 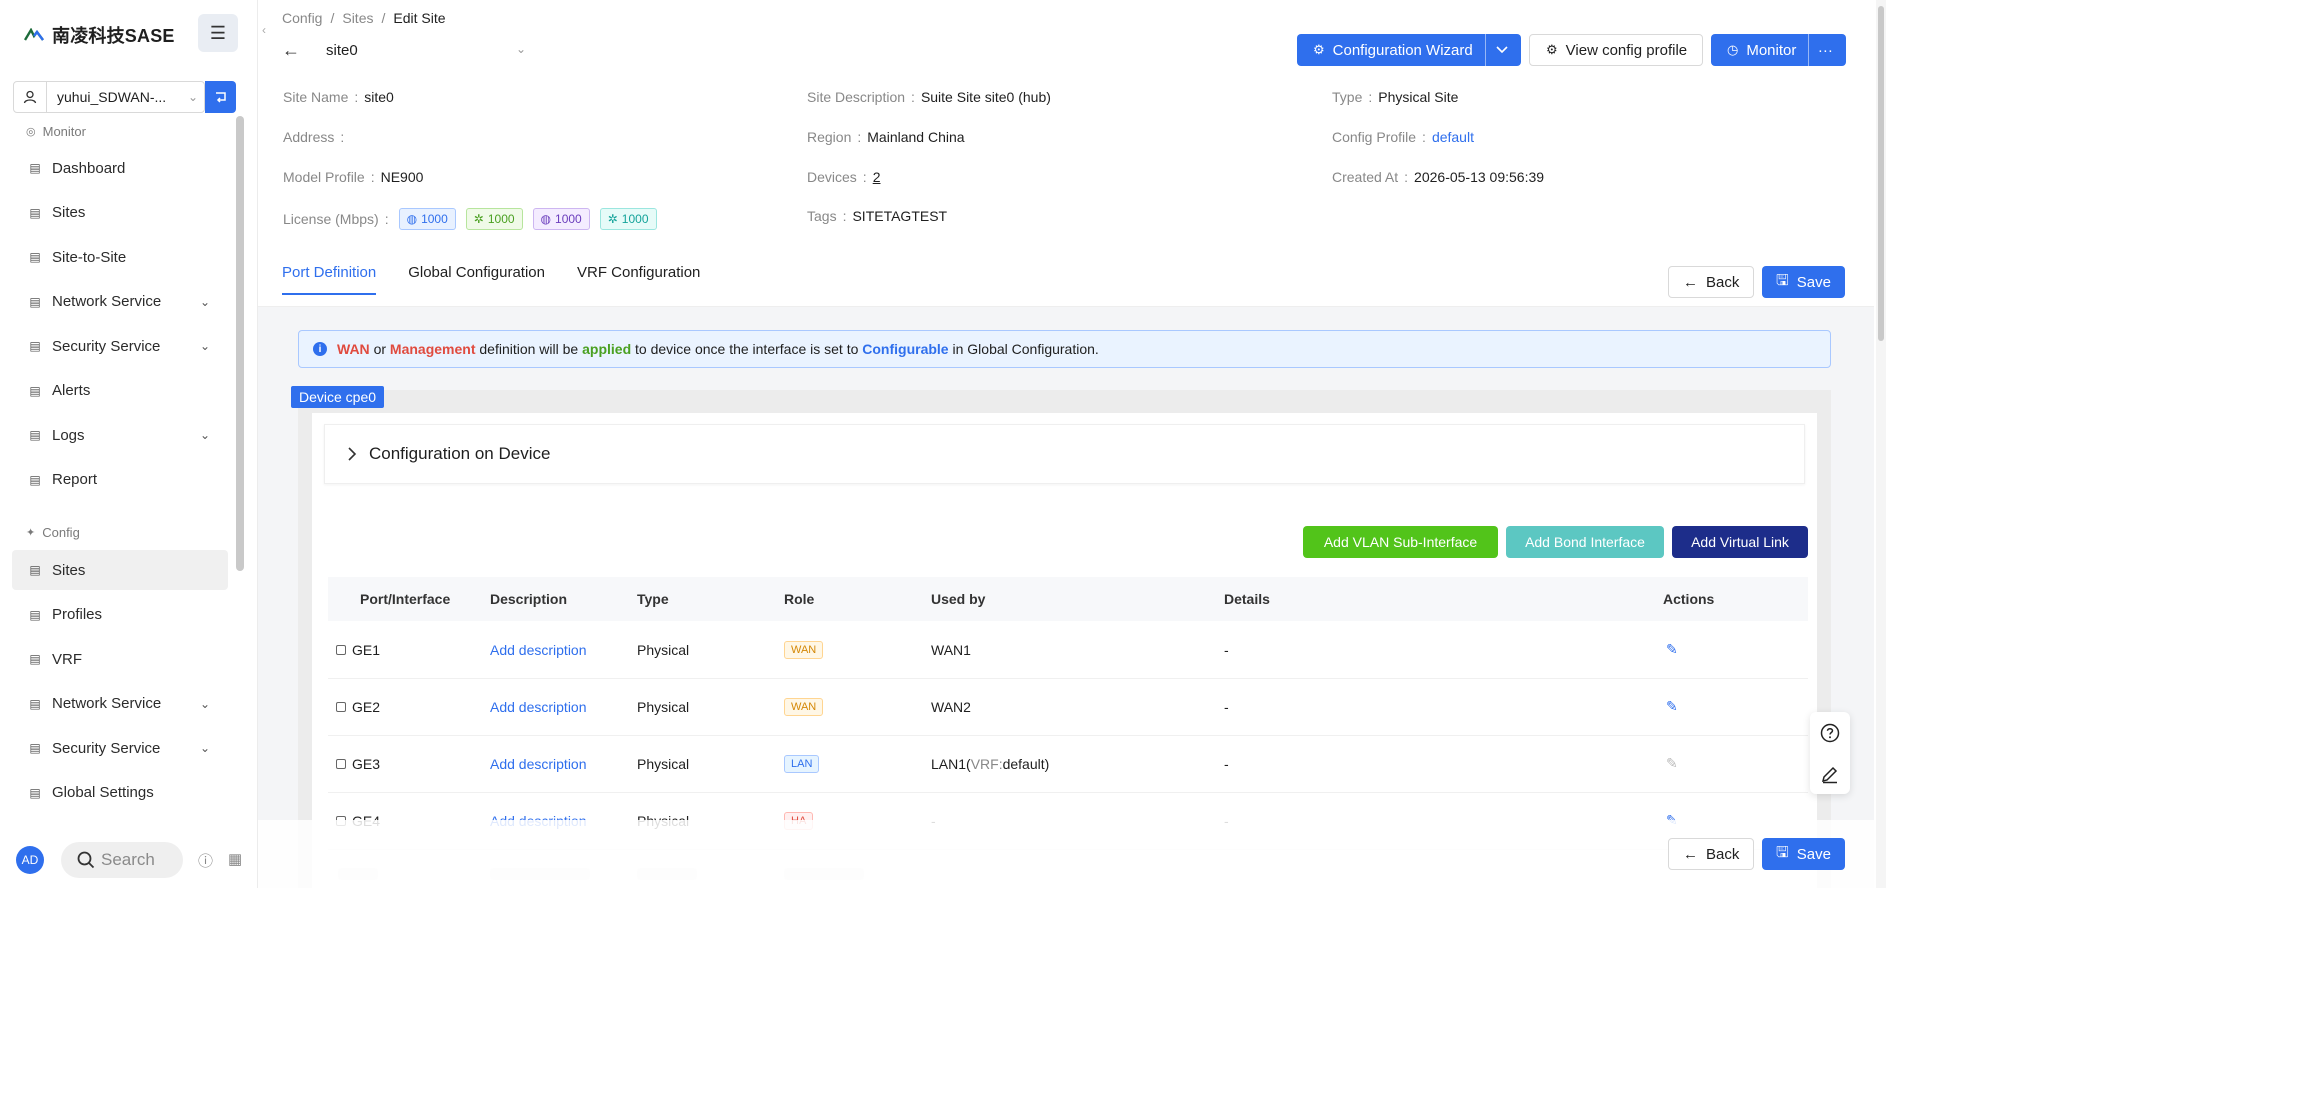 What do you see at coordinates (120, 435) in the screenshot?
I see `sidebar-item-logs: ▤ Logs ⌄` at bounding box center [120, 435].